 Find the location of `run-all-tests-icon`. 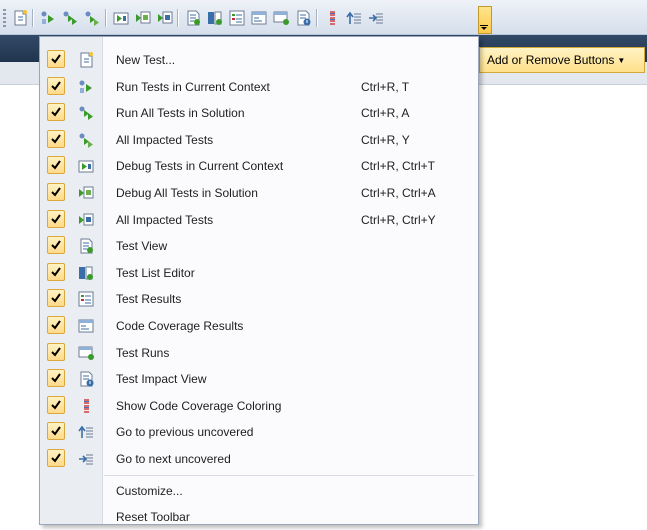

run-all-tests-icon is located at coordinates (70, 18).